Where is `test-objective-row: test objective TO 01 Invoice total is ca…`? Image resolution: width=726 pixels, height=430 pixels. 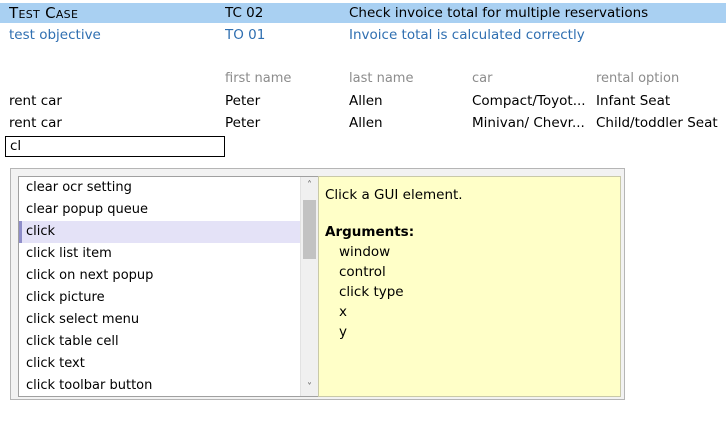 test-objective-row: test objective TO 01 Invoice total is ca… is located at coordinates (363, 35).